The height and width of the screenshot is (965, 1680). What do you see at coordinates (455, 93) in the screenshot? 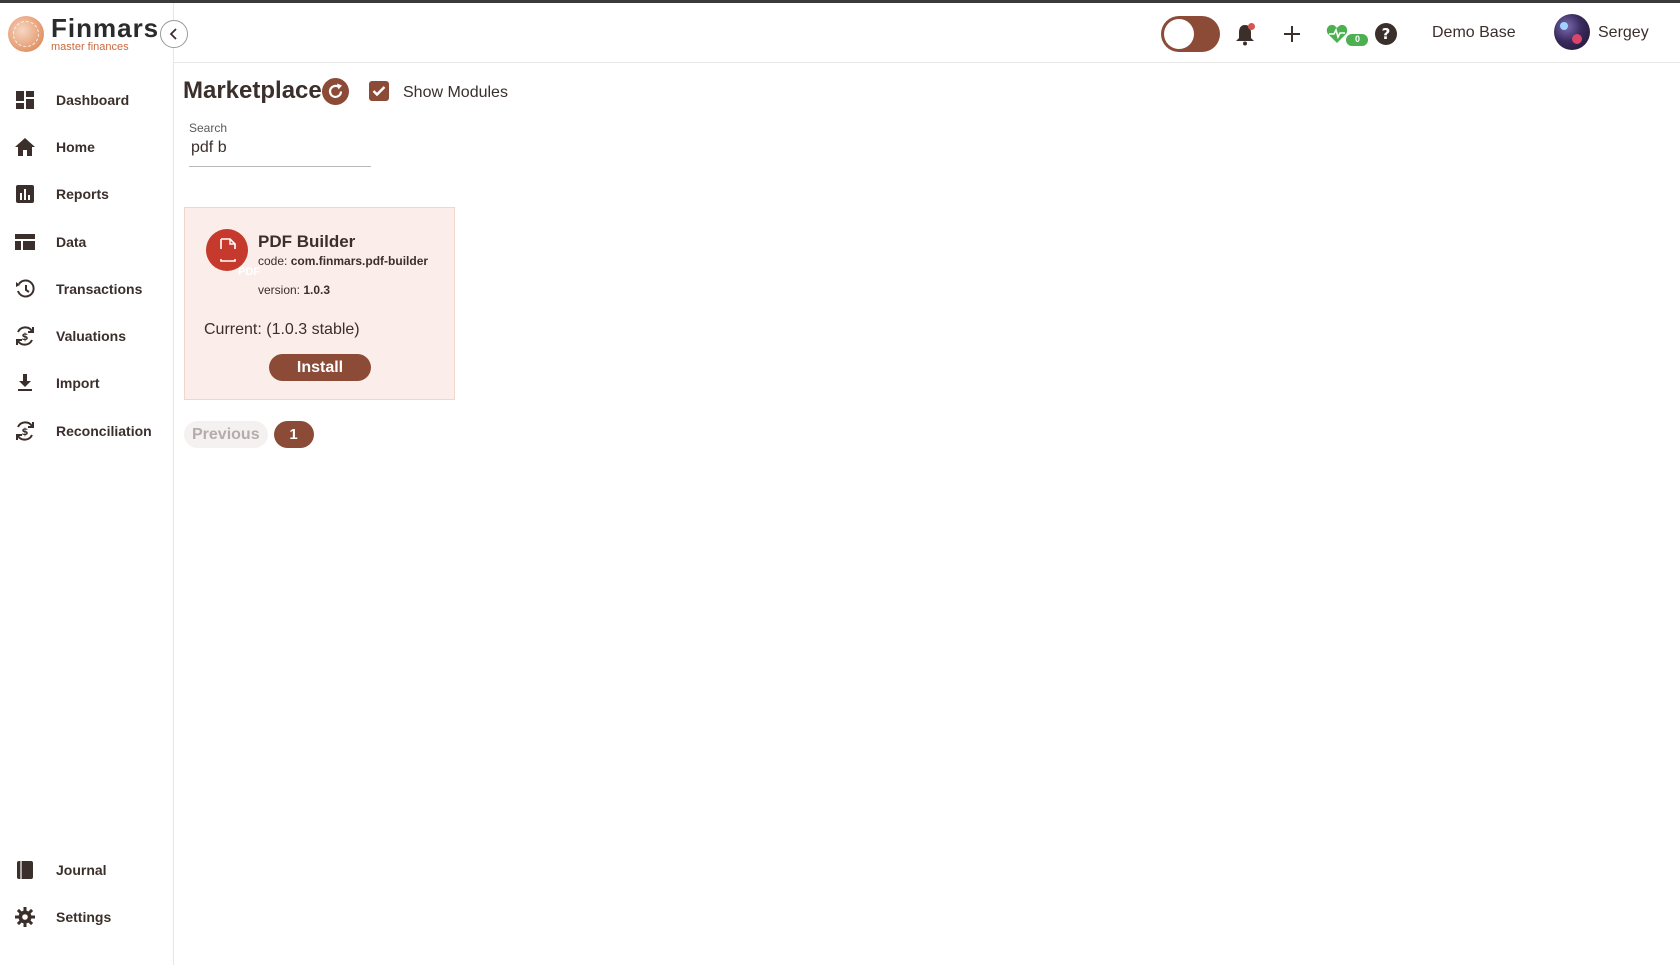
I see `show-modules-label: Show Modules` at bounding box center [455, 93].